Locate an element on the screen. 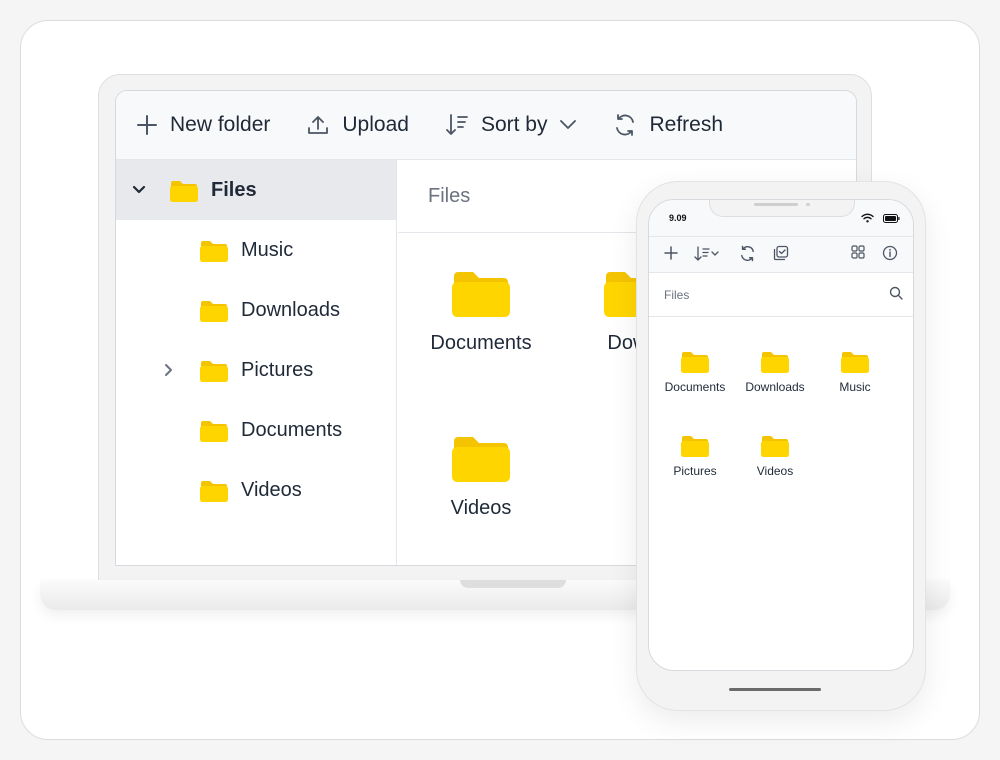 Image resolution: width=1000 pixels, height=760 pixels. mobile-folder-tile-music: Music is located at coordinates (855, 372).